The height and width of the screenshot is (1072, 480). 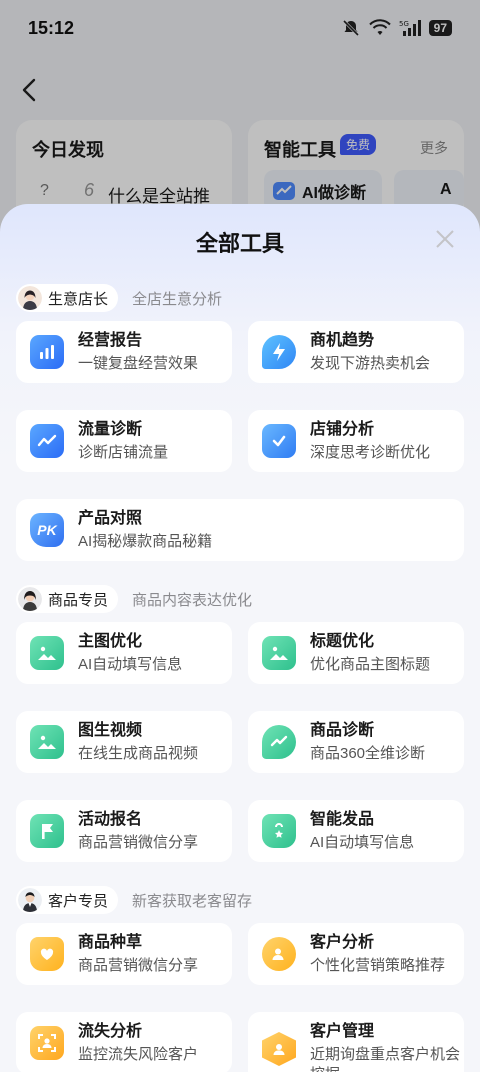 I want to click on tool-name: 流量诊断, so click(x=110, y=429).